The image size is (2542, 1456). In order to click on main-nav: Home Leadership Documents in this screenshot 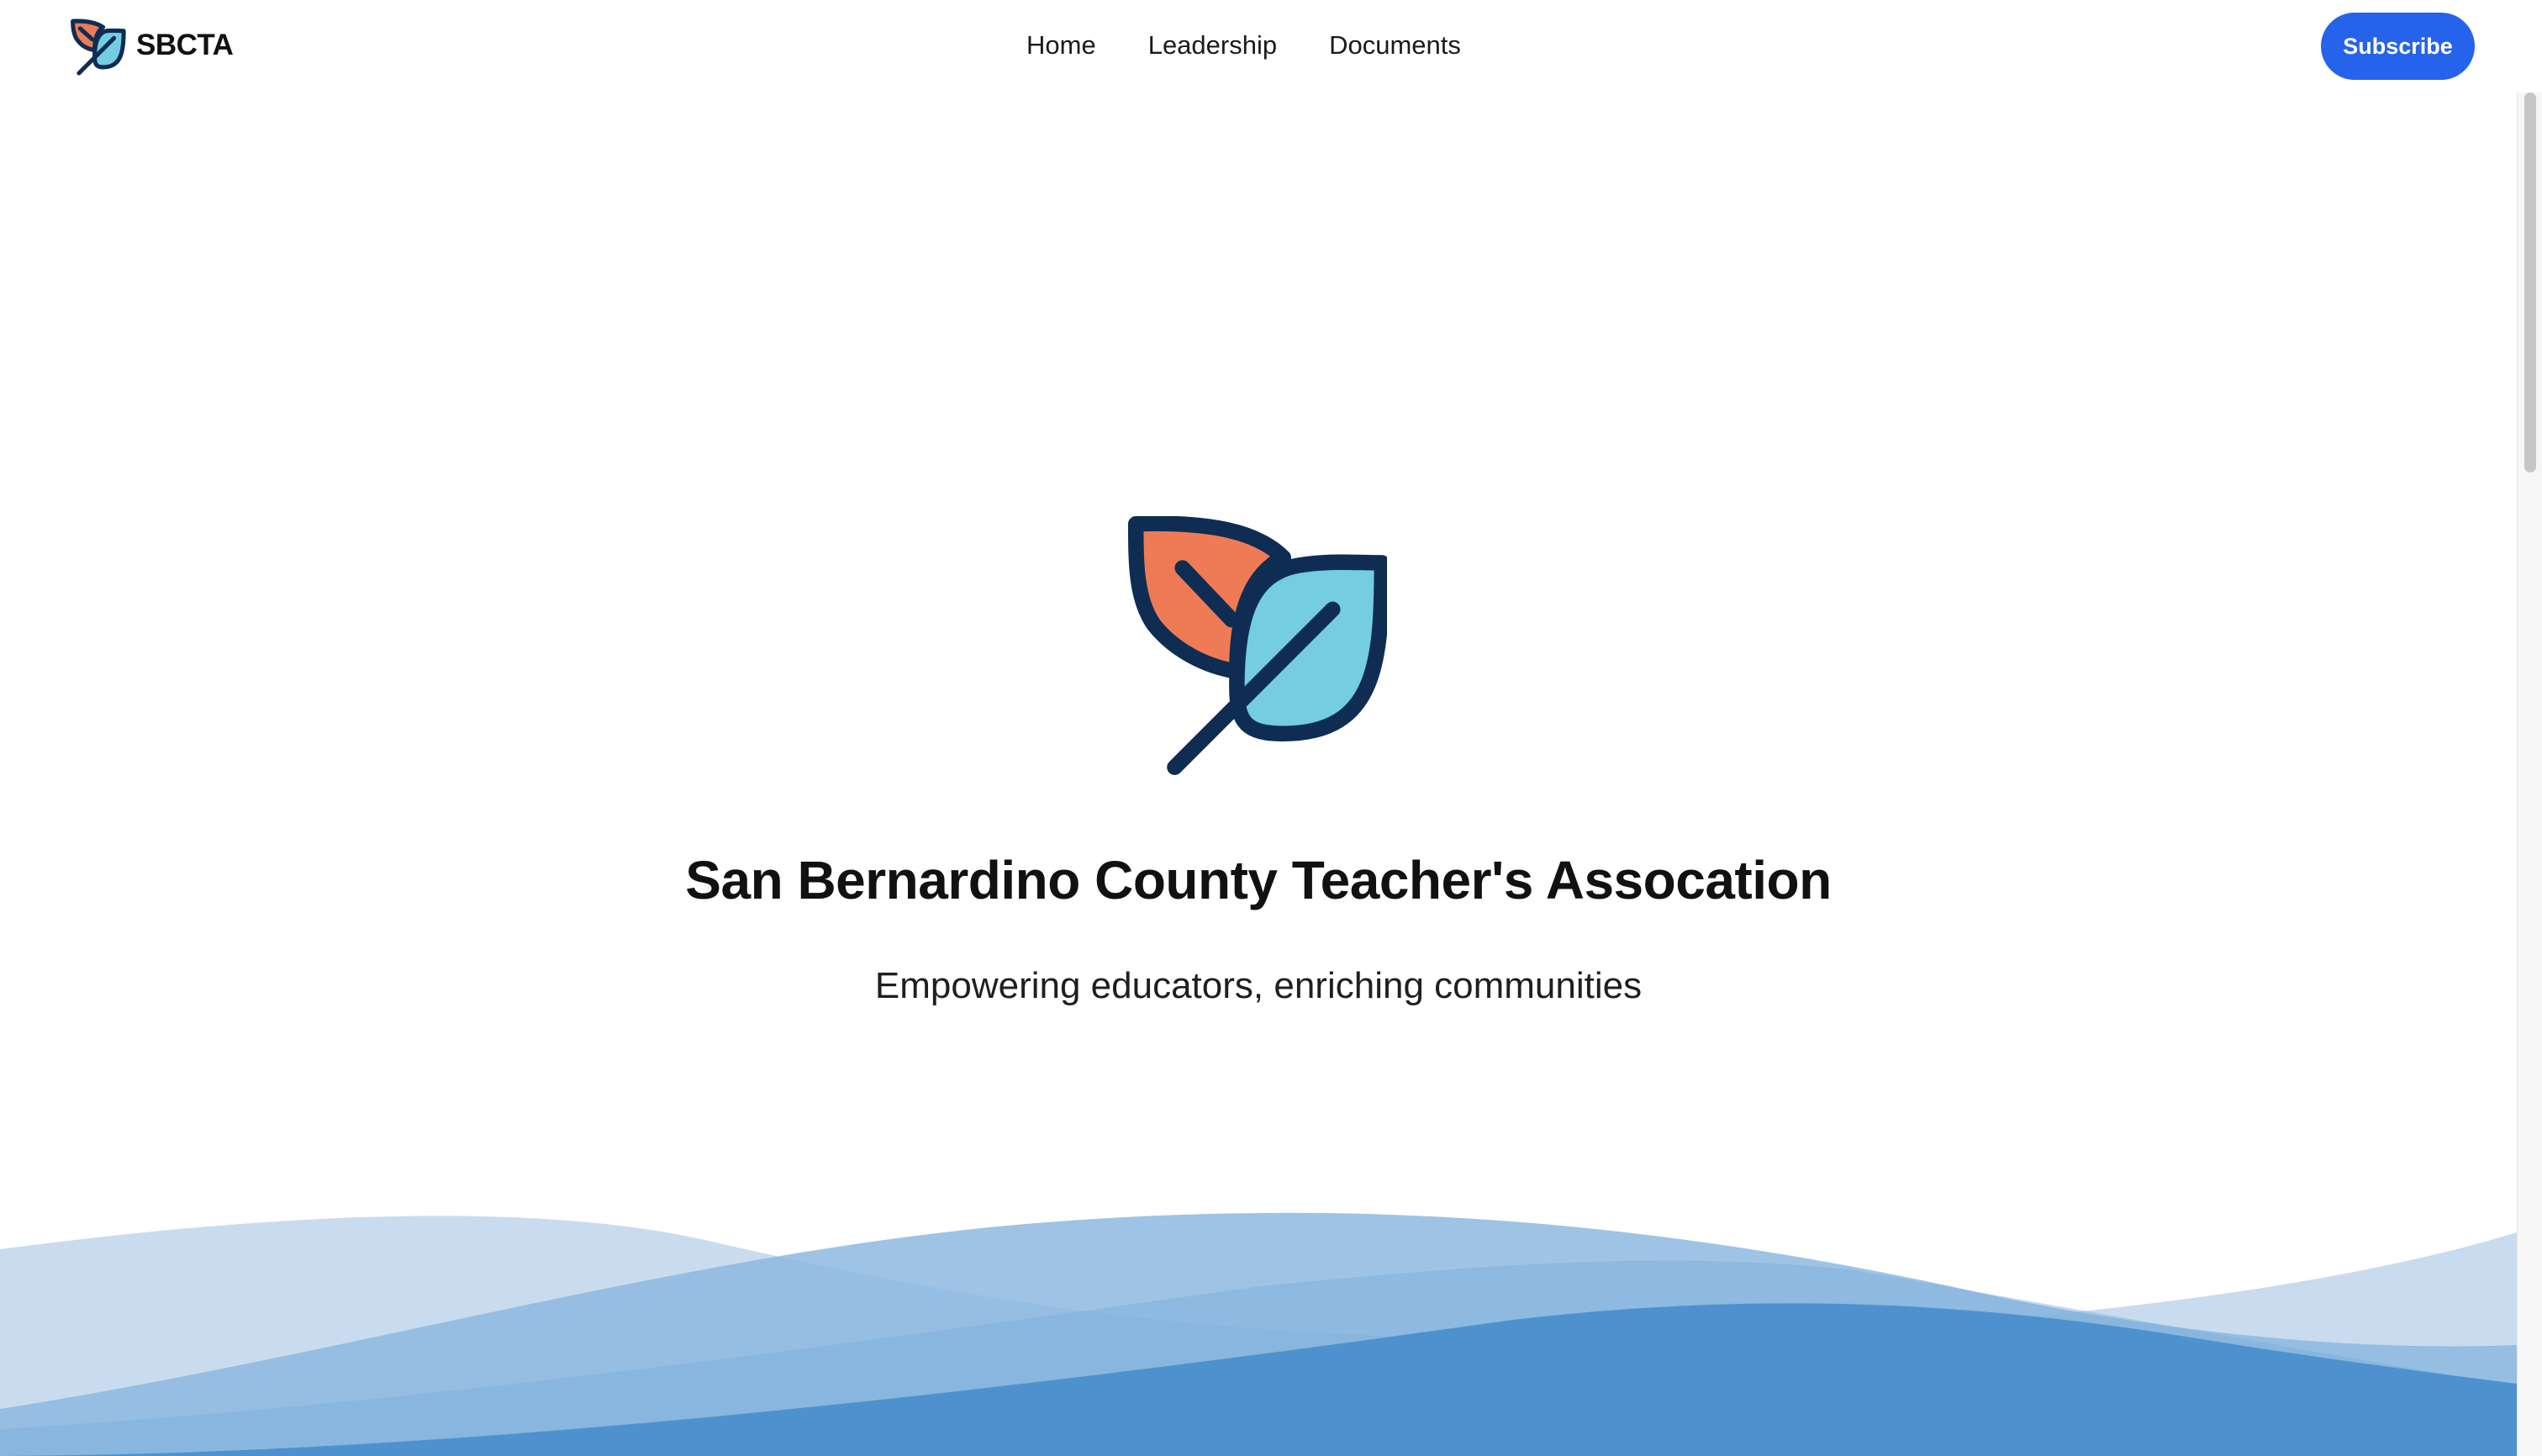, I will do `click(1244, 45)`.